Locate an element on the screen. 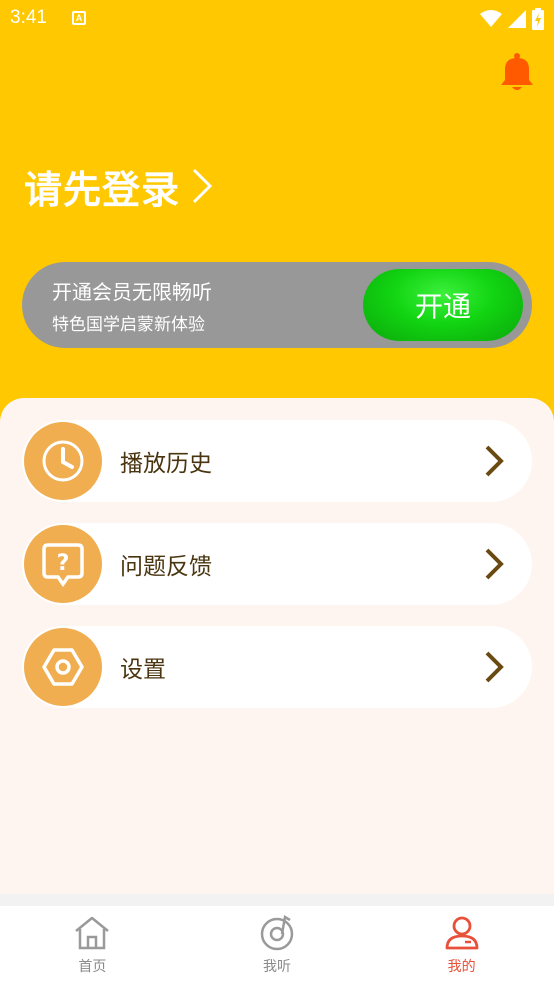 This screenshot has width=554, height=984. menu-label-settings: 设置 is located at coordinates (143, 670).